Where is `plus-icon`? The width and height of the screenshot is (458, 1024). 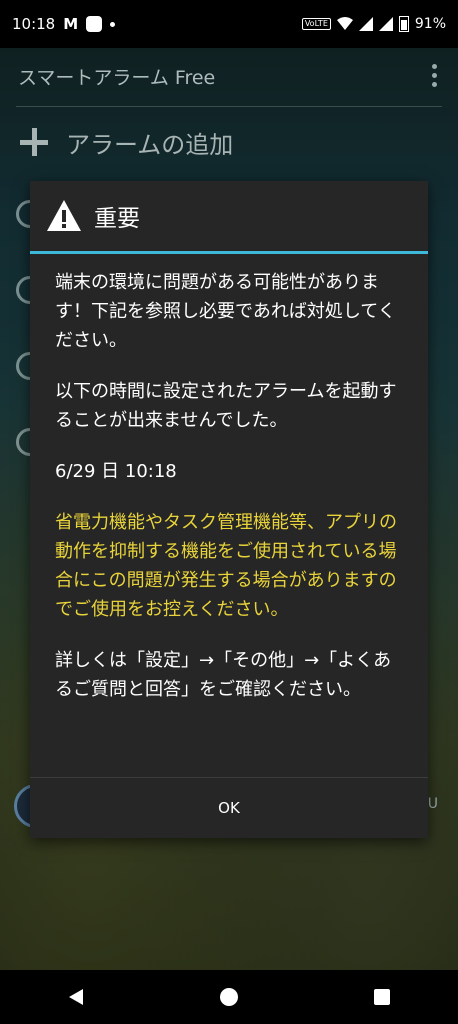
plus-icon is located at coordinates (34, 142).